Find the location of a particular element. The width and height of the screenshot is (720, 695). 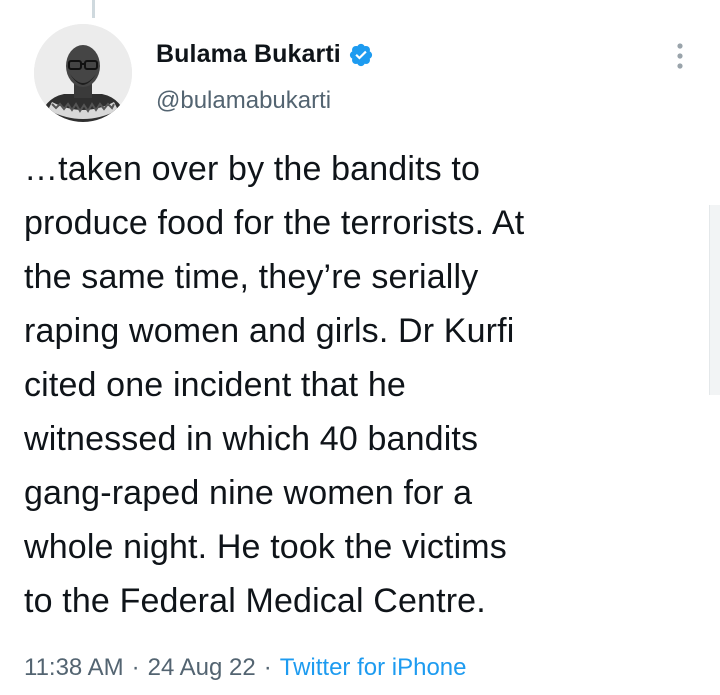

tweet-source-link: Twitter for iPhone is located at coordinates (373, 668).